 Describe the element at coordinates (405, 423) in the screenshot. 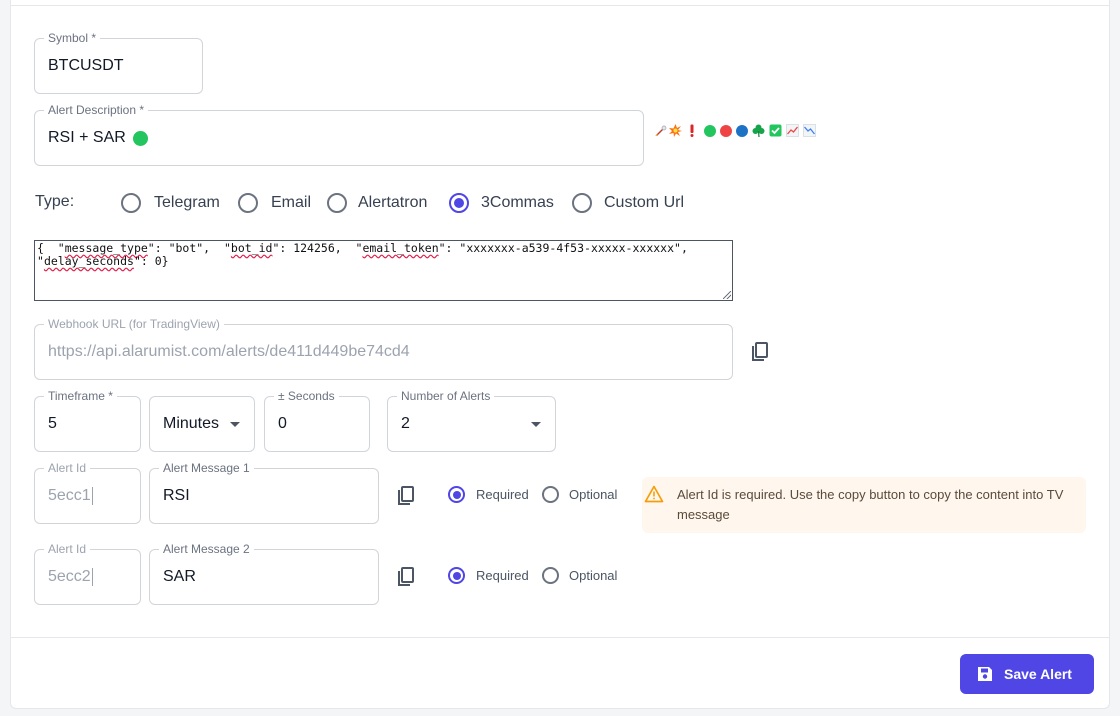

I see `number-of-alerts-value: 2` at that location.